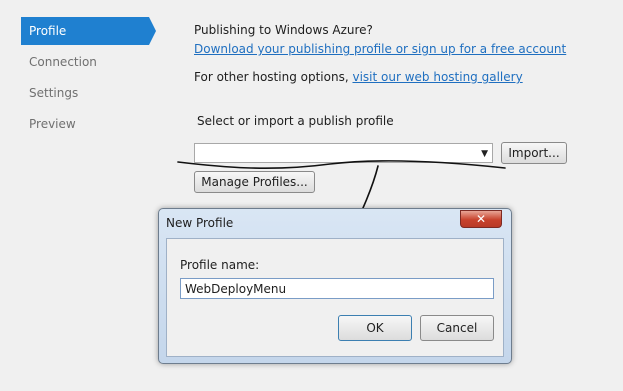  I want to click on dropdown-arrow-icon: ▼, so click(484, 154).